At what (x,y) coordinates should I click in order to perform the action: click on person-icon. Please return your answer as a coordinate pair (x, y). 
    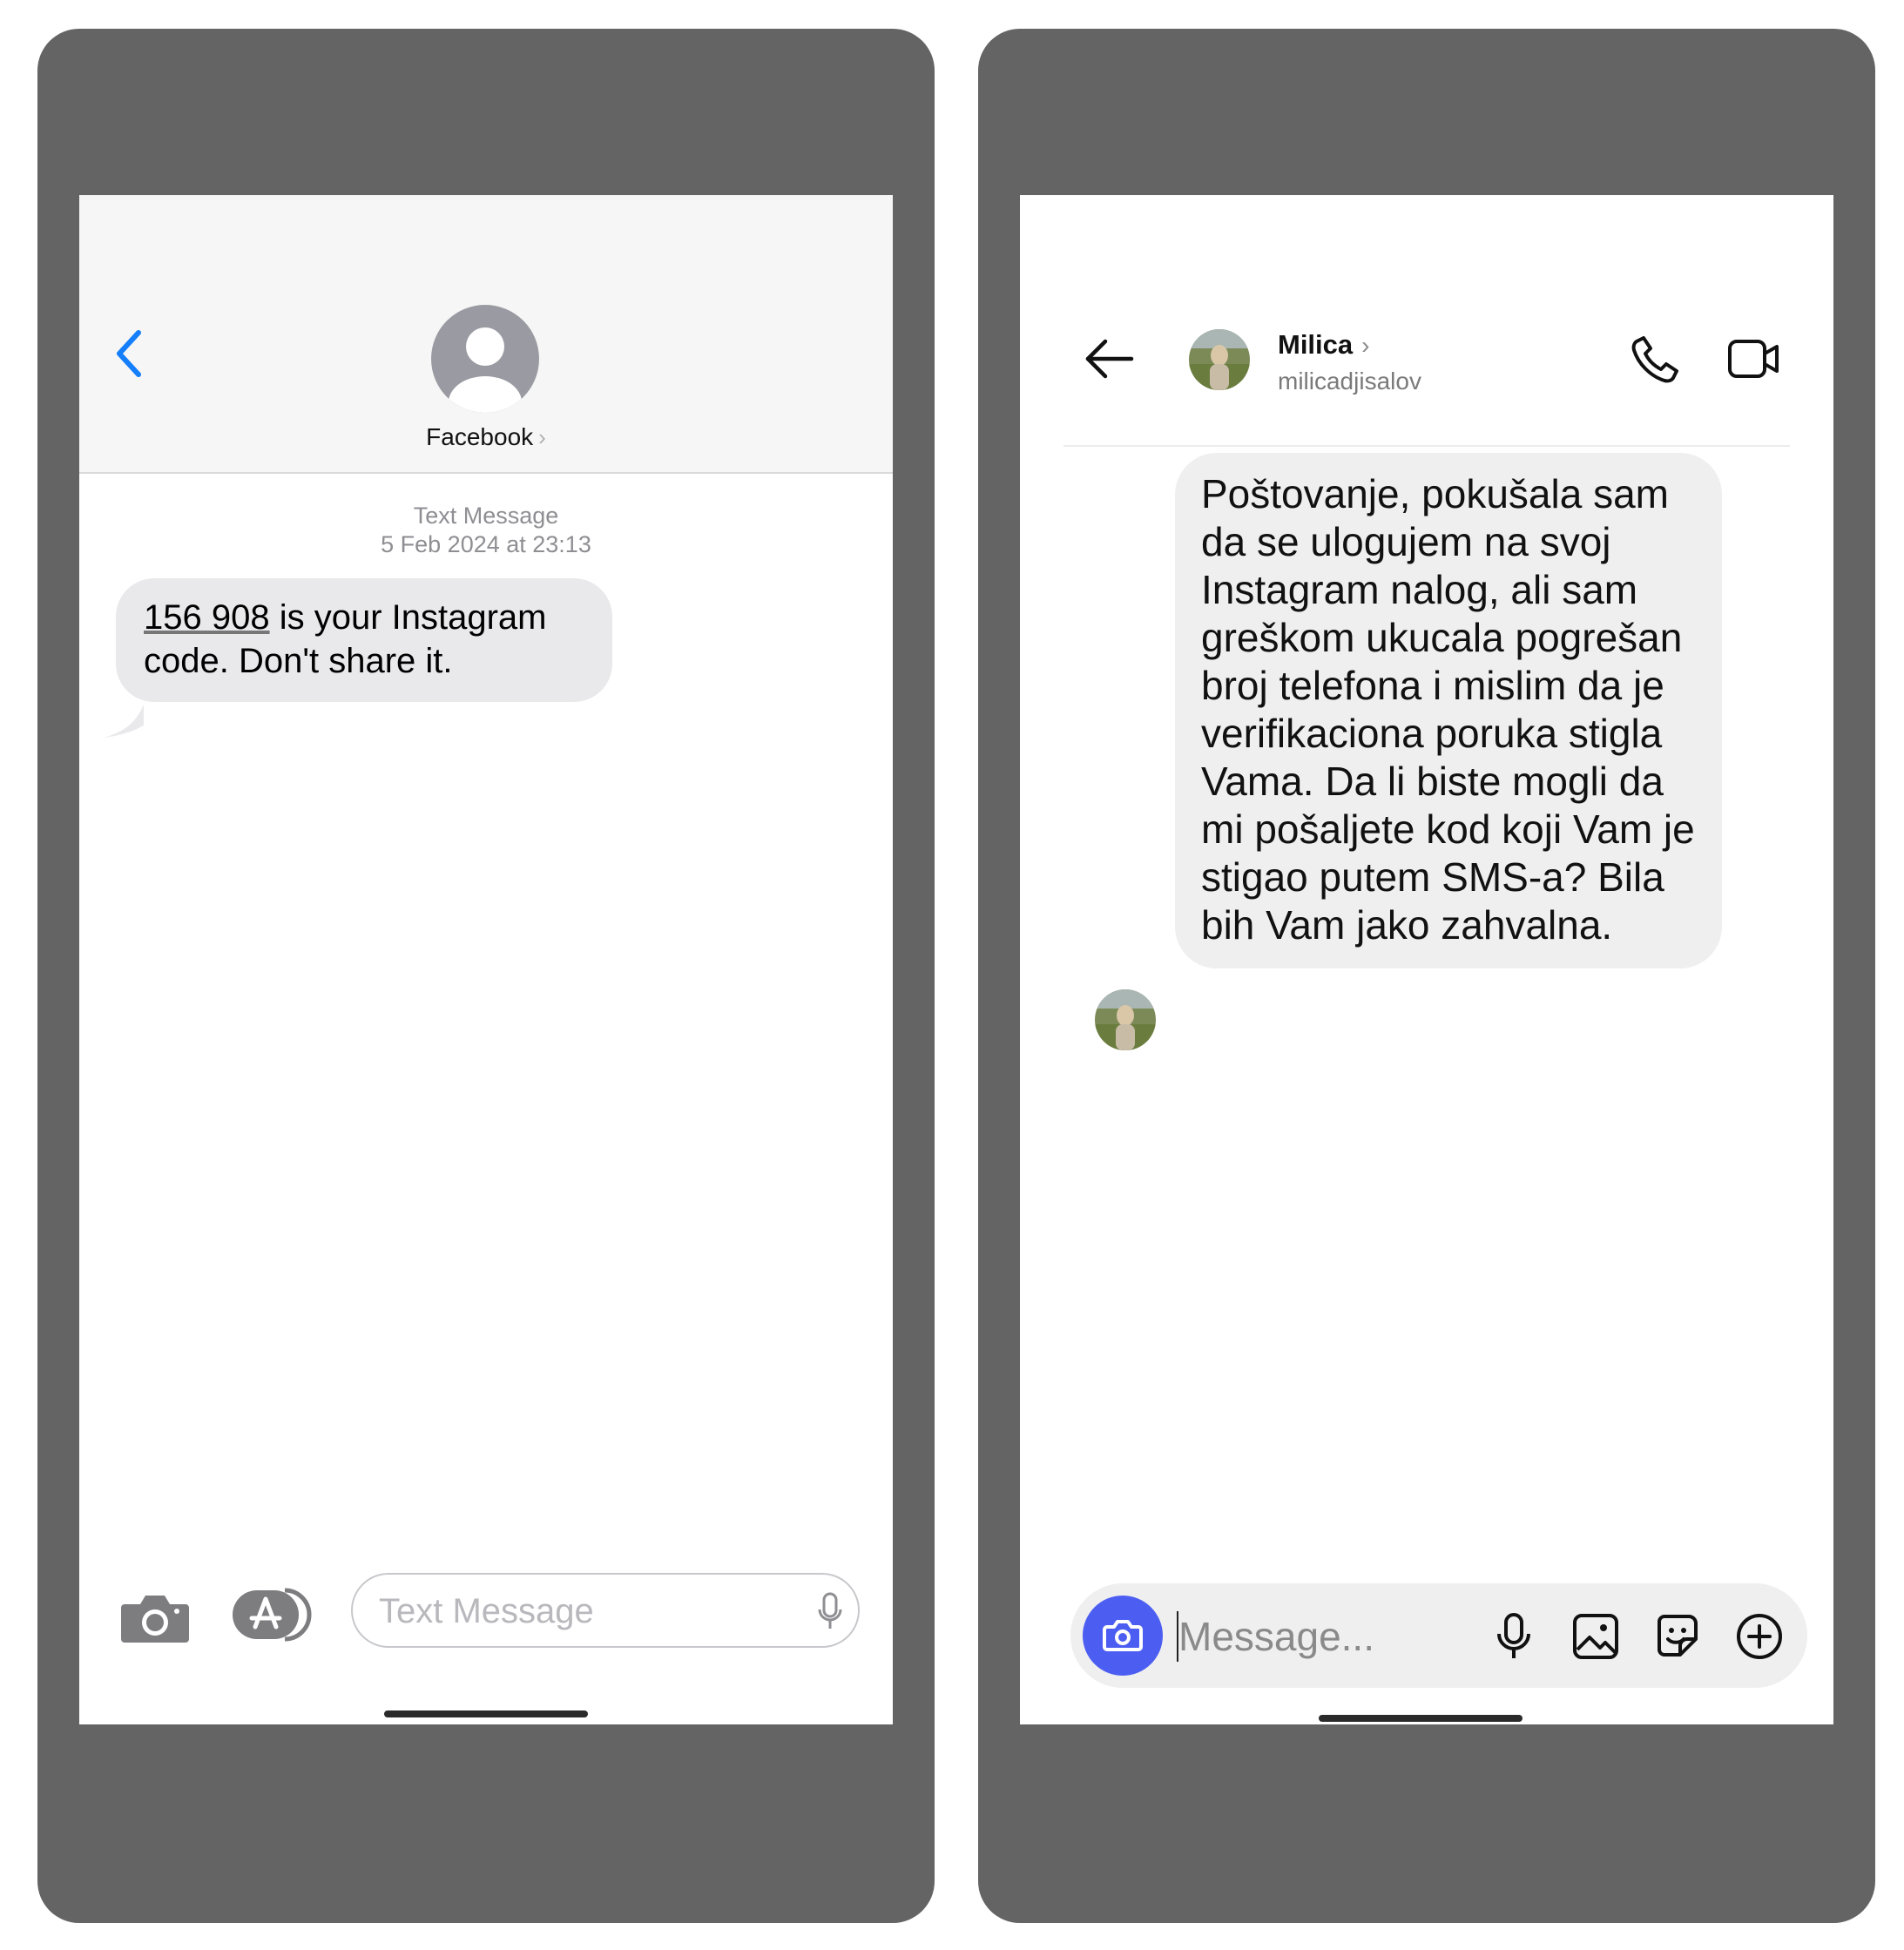
    Looking at the image, I should click on (485, 370).